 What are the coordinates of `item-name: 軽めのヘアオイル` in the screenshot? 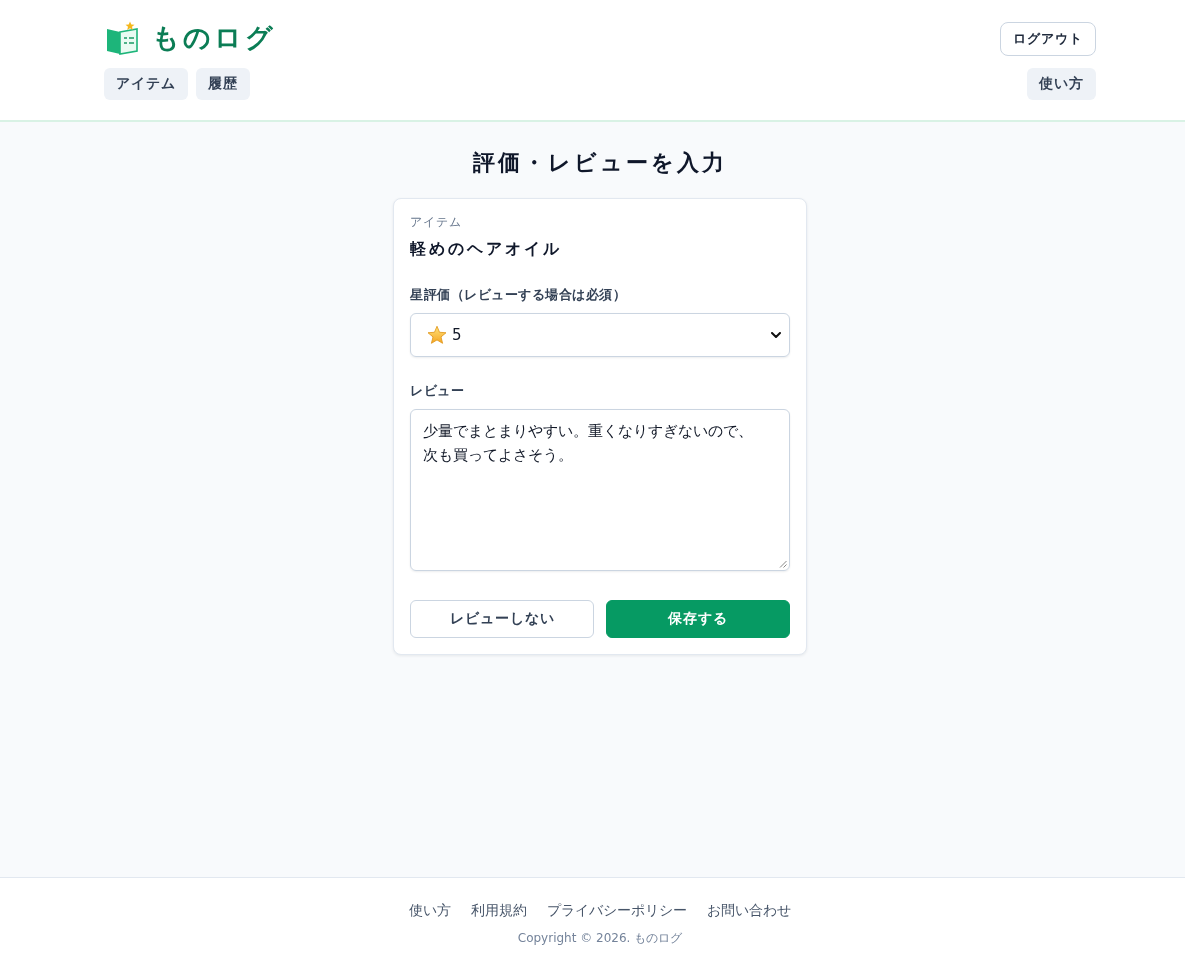 It's located at (486, 249).